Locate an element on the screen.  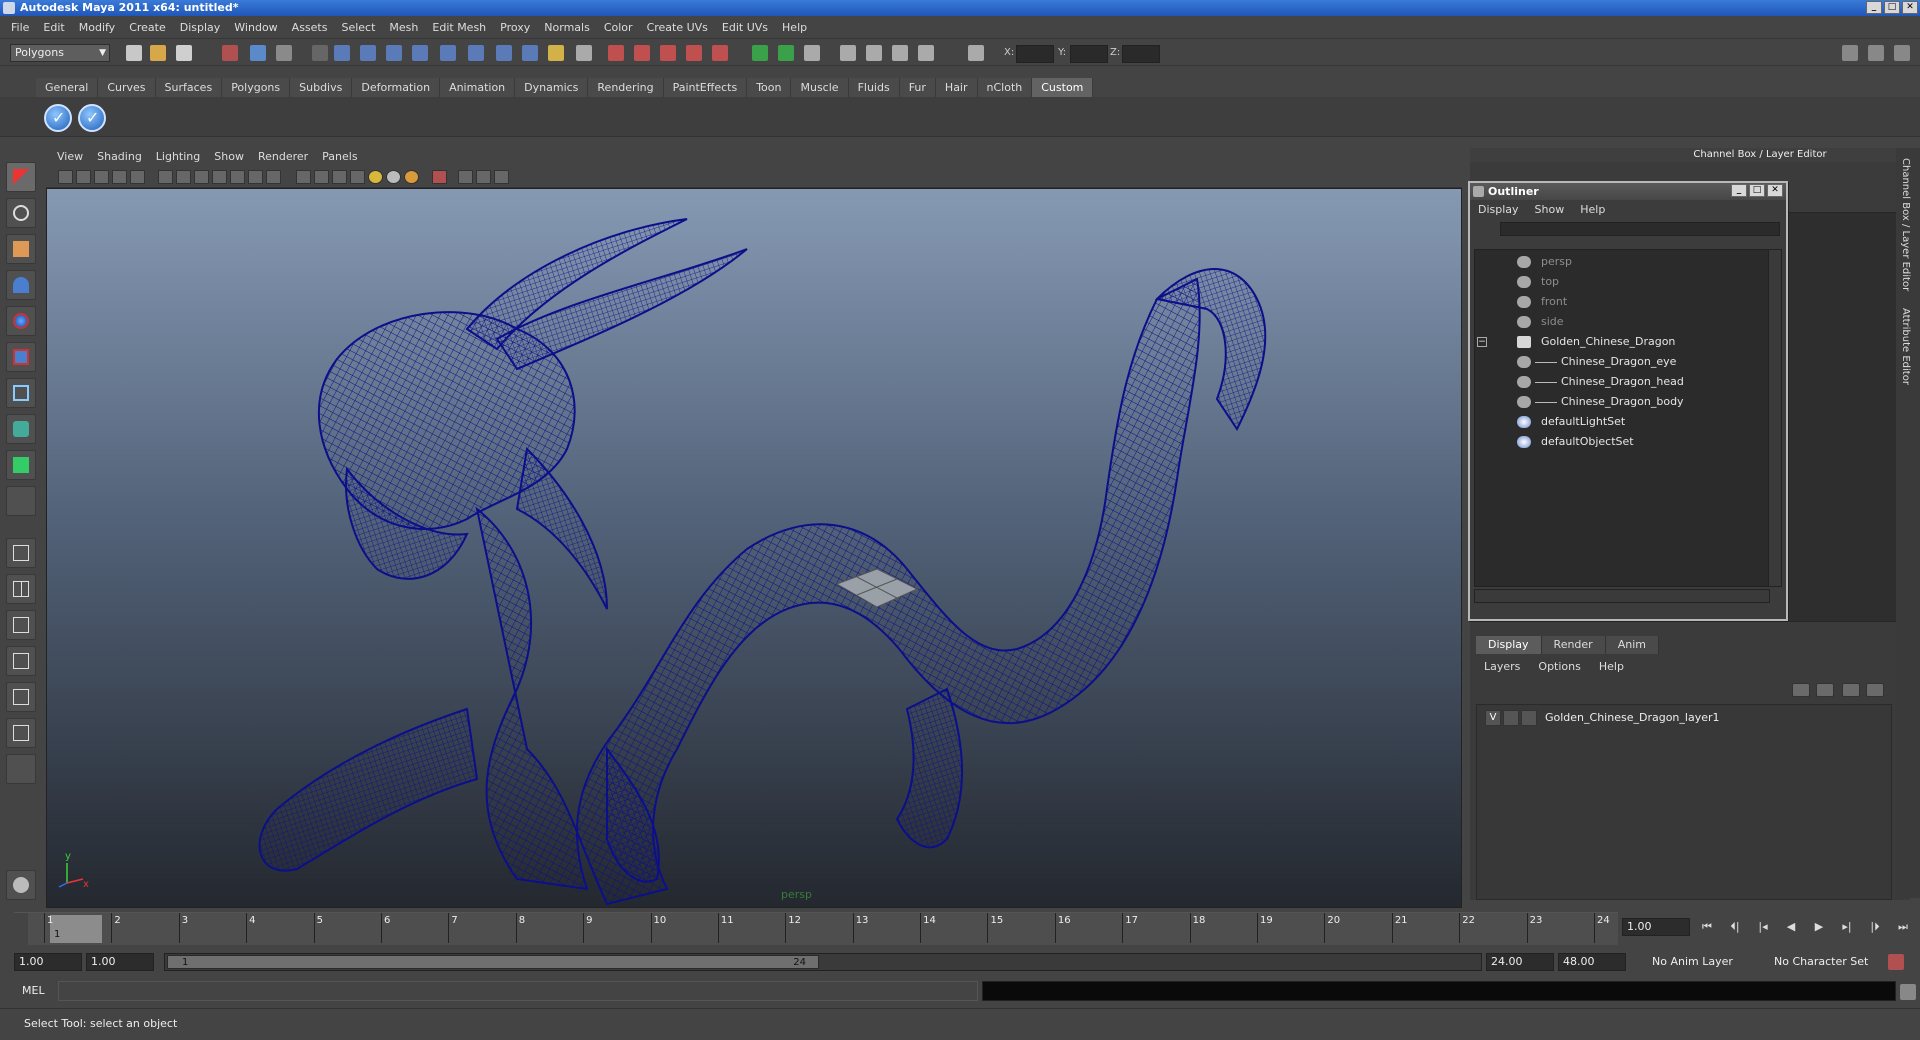
outliner-item: − Golden_Chinese_Dragon is located at coordinates (1622, 342).